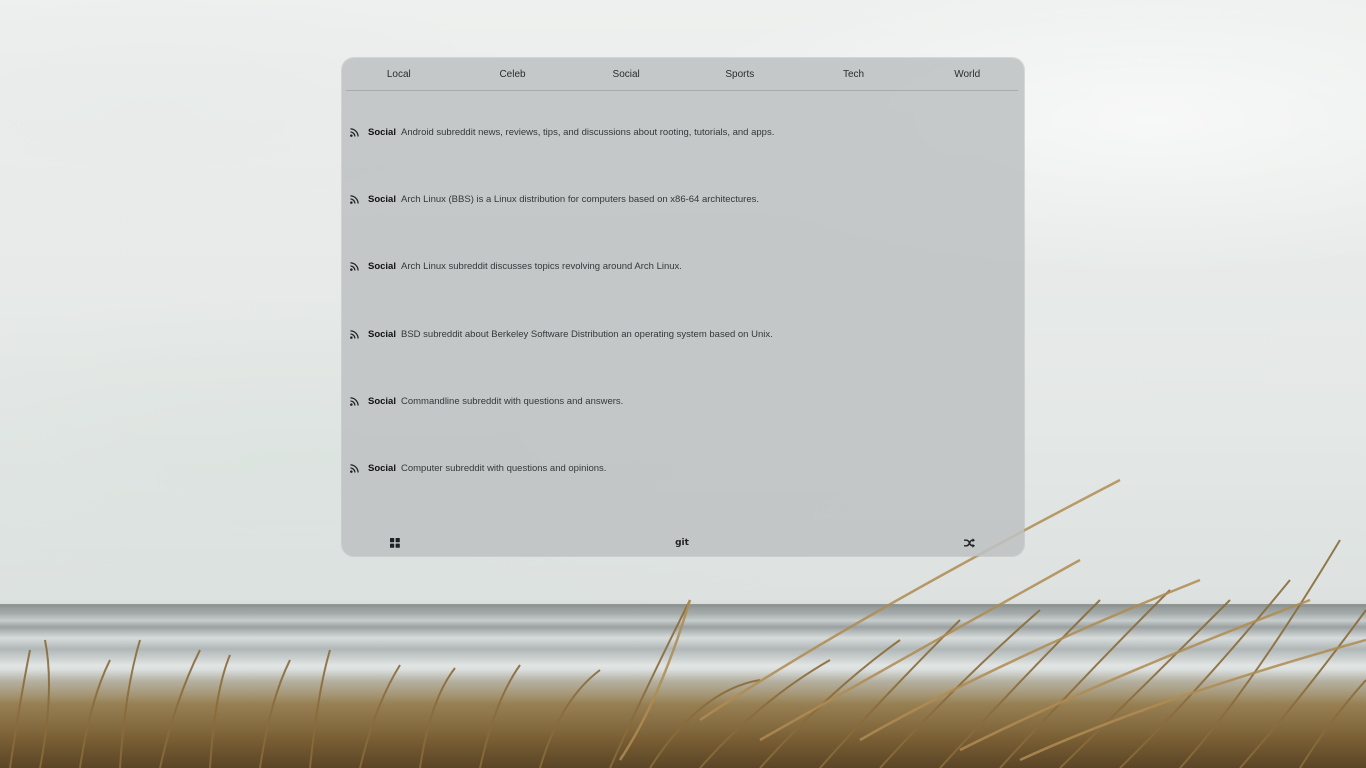  I want to click on grid-button, so click(395, 543).